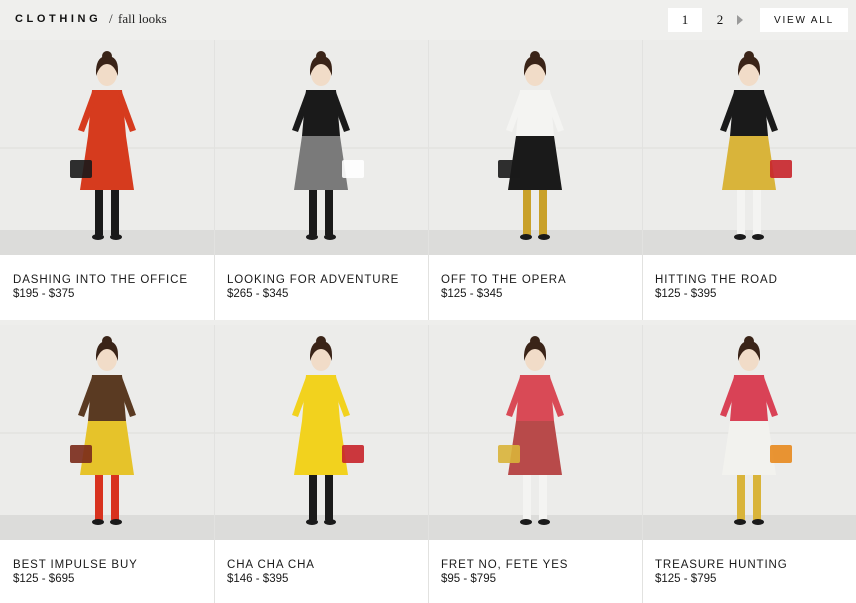 The image size is (856, 603). What do you see at coordinates (258, 294) in the screenshot?
I see `look-price: $265 - $345` at bounding box center [258, 294].